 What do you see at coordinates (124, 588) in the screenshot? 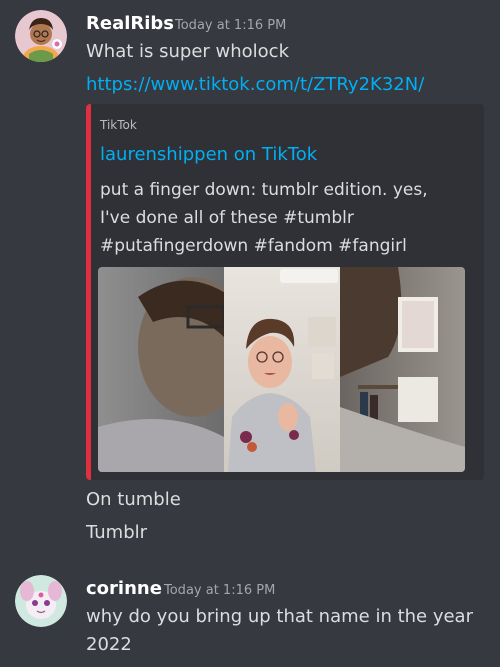
I see `username-corinne: corinne` at bounding box center [124, 588].